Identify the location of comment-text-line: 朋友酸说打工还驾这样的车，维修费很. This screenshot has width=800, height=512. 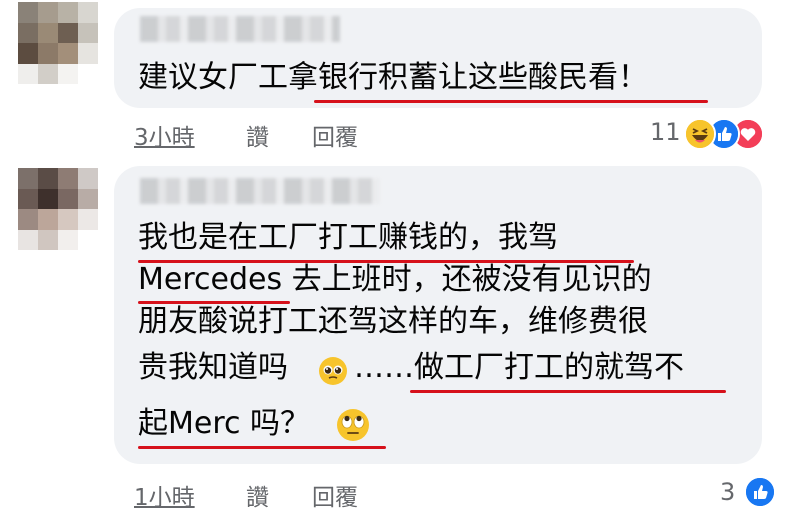
(393, 321).